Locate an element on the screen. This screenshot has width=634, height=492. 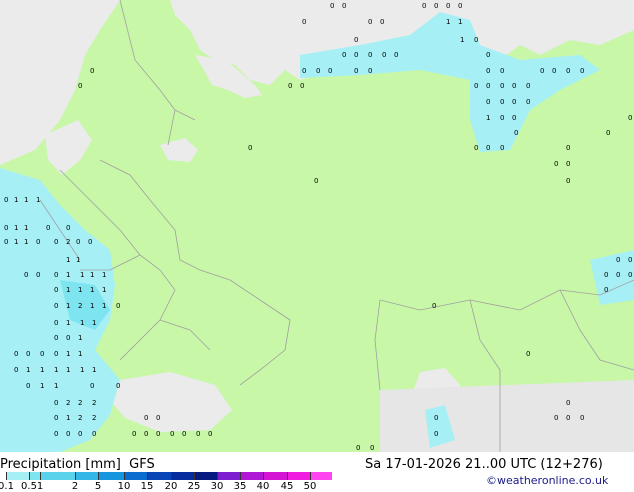
scale-label: 1 is located at coordinates (40, 486).